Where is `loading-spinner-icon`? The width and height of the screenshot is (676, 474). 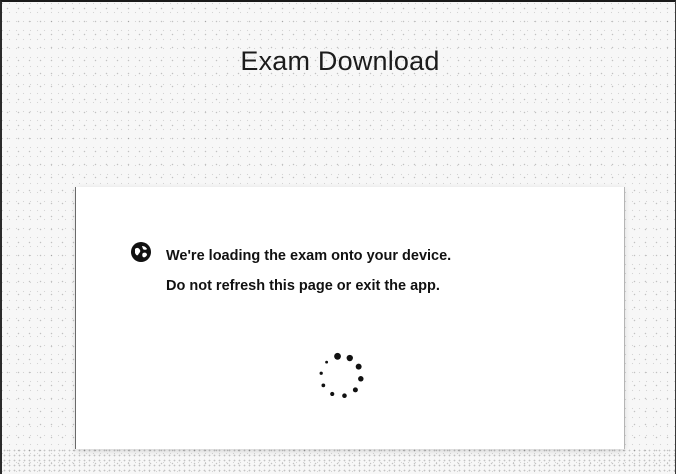
loading-spinner-icon is located at coordinates (341, 375).